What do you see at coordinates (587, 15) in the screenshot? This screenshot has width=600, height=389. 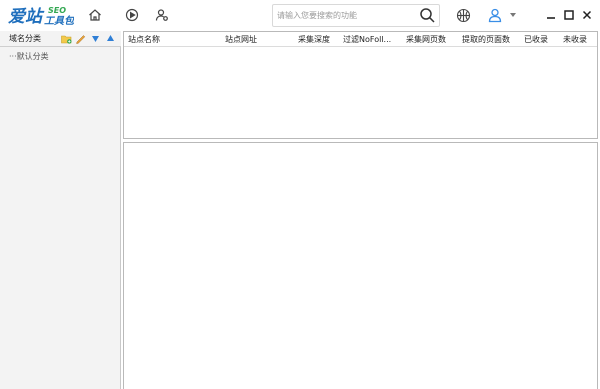 I see `close-button` at bounding box center [587, 15].